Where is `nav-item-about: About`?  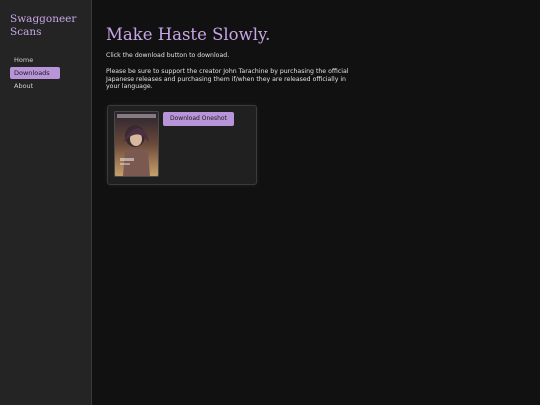 nav-item-about: About is located at coordinates (35, 86).